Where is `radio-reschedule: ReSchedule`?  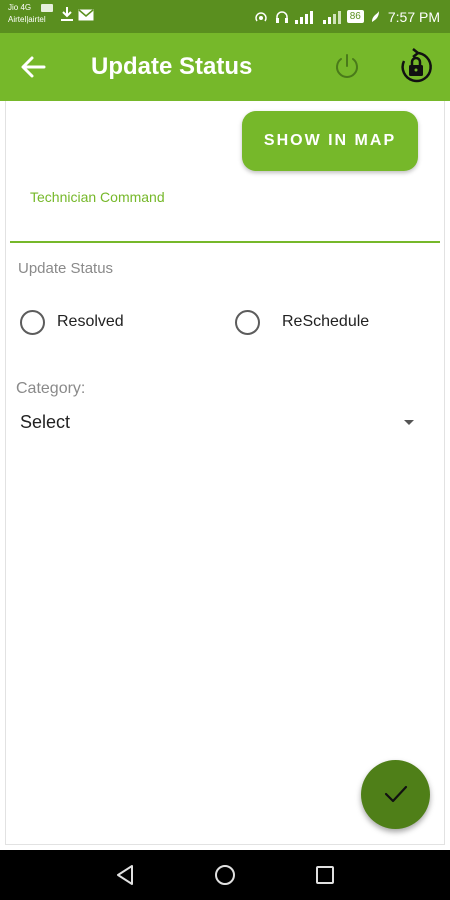
radio-reschedule: ReSchedule is located at coordinates (302, 322).